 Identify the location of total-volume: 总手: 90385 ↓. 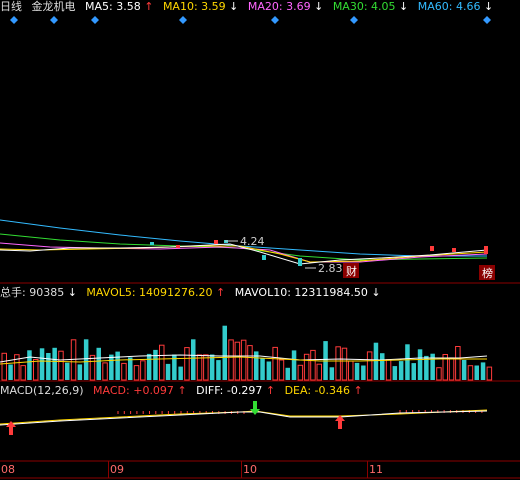
(38, 292).